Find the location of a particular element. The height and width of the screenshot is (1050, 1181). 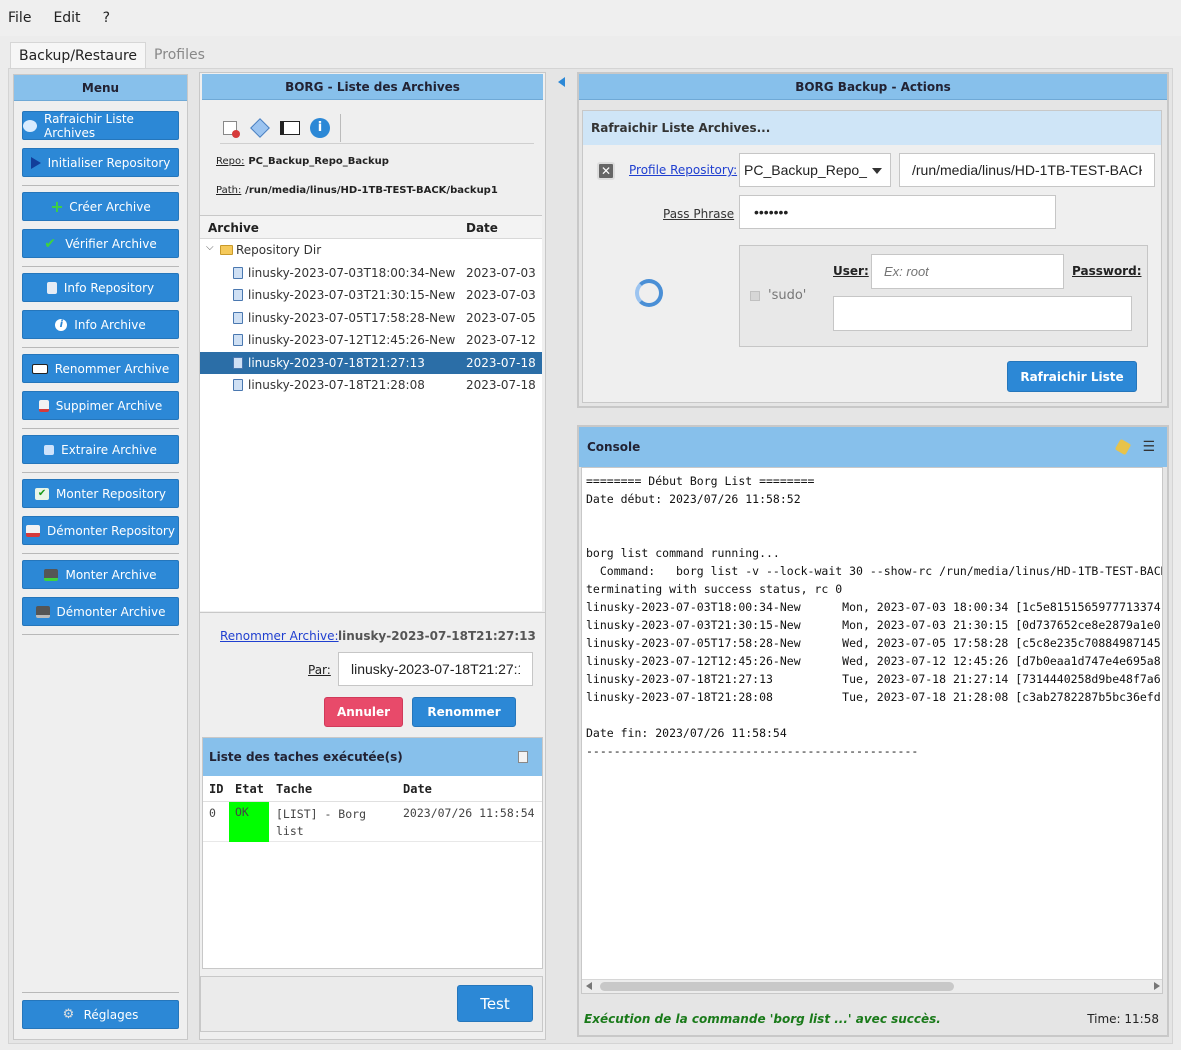

verify-archive-button: ✔ Vérifier Archive is located at coordinates (100, 243).